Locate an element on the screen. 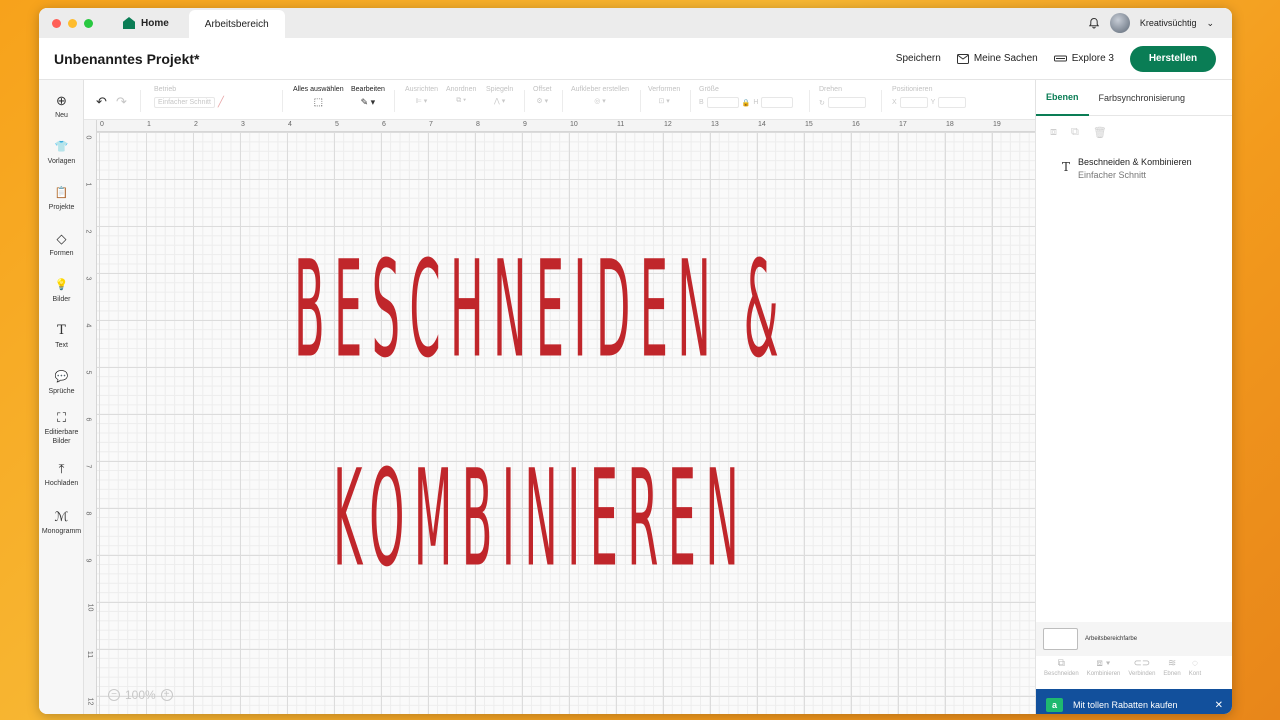 The image size is (1280, 720). project-title: Unbenanntes Projekt* is located at coordinates (126, 59).